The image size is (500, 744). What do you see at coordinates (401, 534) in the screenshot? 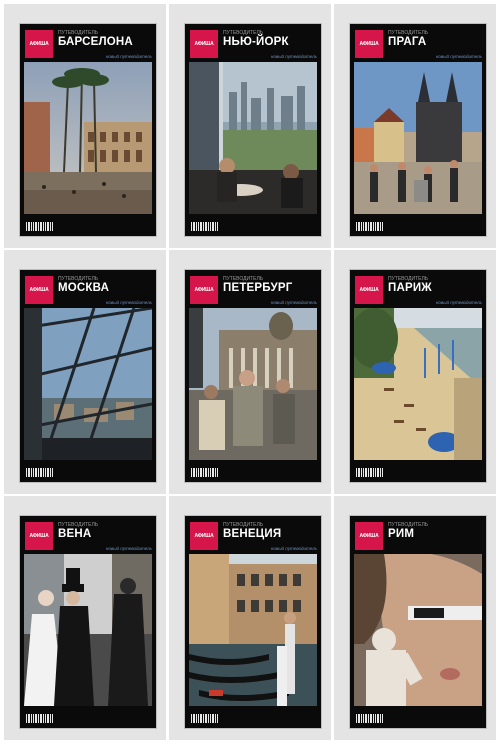
I see `cover-city: РИМ` at bounding box center [401, 534].